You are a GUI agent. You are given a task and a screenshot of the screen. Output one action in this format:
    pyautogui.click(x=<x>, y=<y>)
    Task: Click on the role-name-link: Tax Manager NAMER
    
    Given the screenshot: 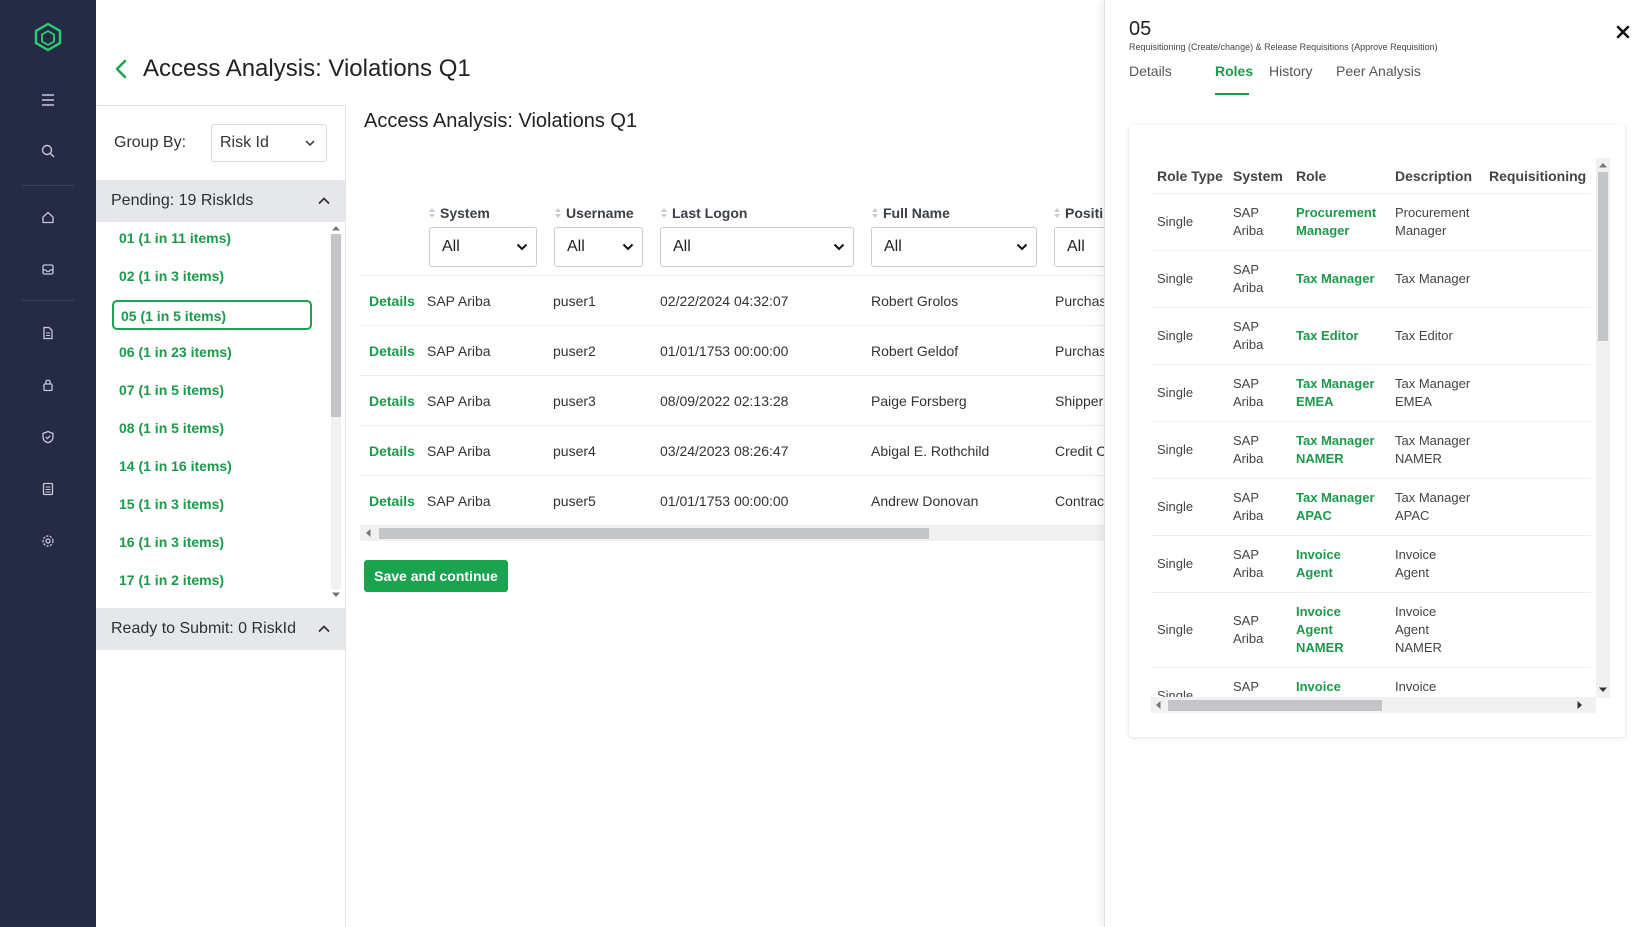 What is the action you would take?
    pyautogui.click(x=1335, y=450)
    